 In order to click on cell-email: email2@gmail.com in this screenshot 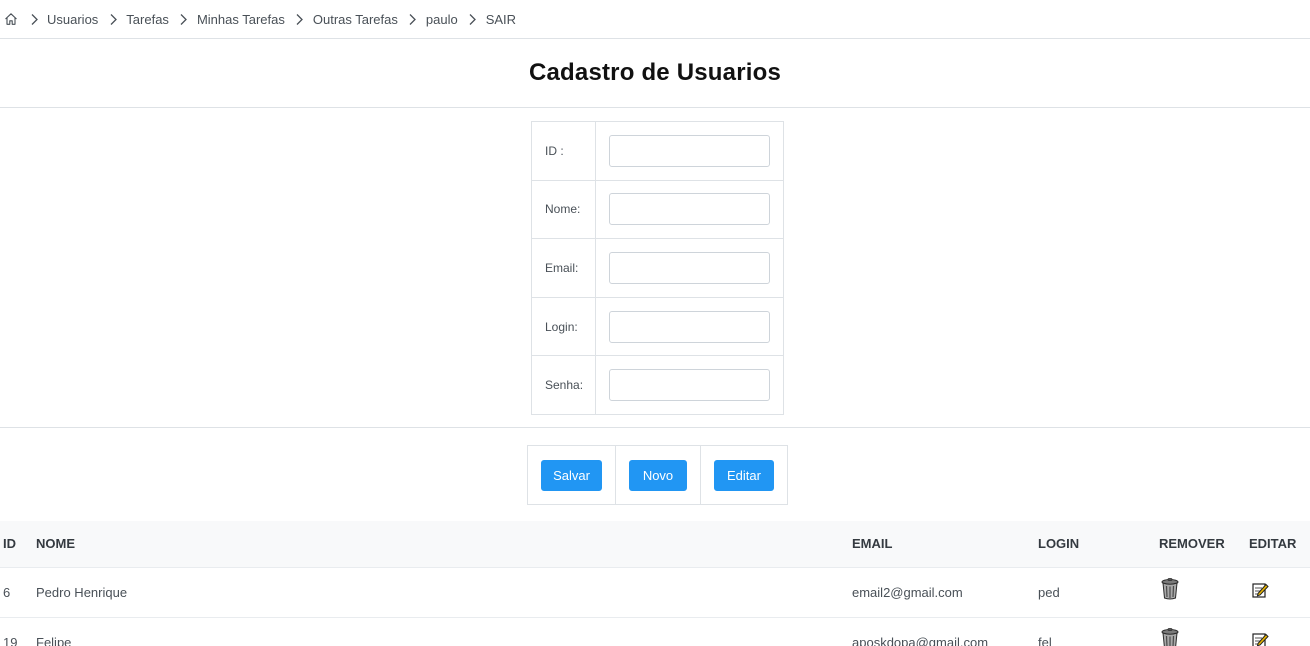, I will do `click(942, 592)`.